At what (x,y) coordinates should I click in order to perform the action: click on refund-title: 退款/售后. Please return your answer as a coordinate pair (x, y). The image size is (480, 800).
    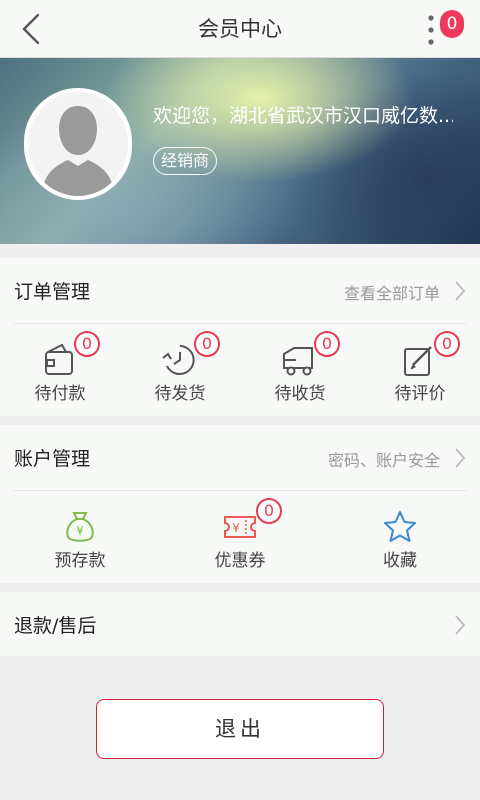
    Looking at the image, I should click on (55, 626).